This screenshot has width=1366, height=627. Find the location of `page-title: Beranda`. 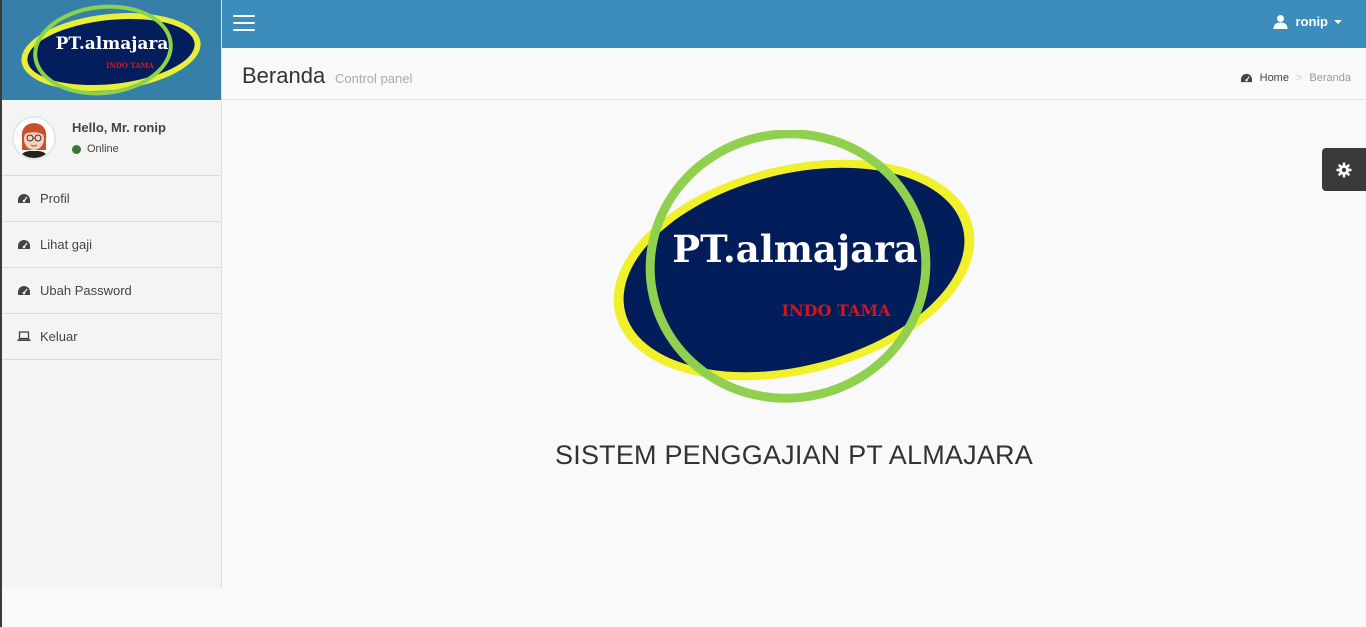

page-title: Beranda is located at coordinates (284, 75).